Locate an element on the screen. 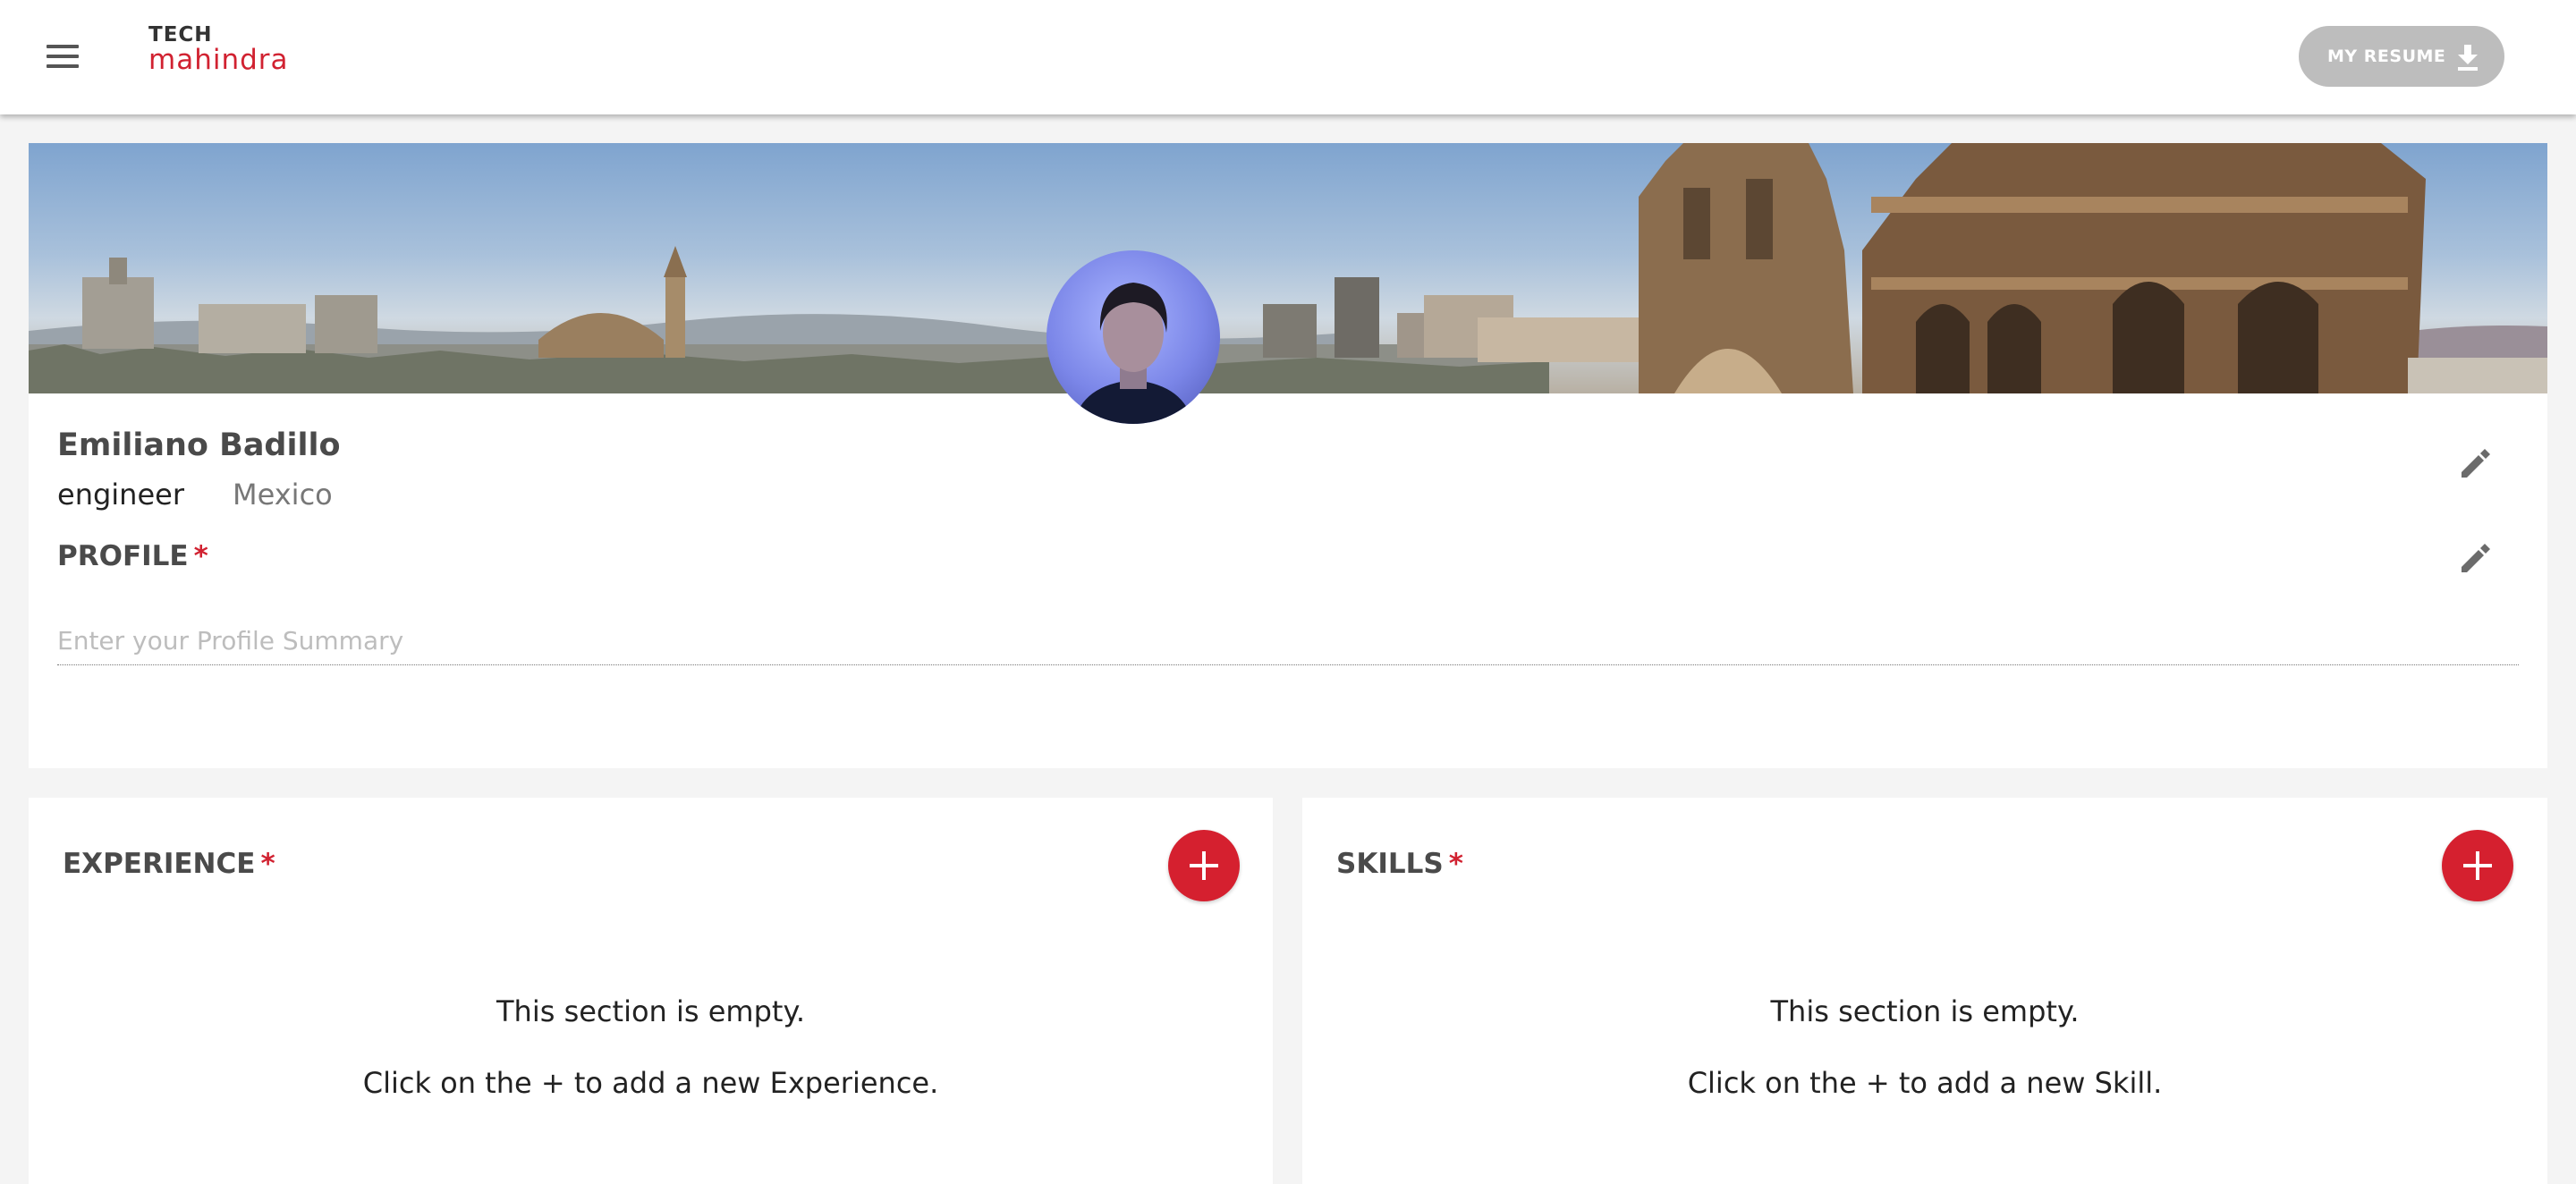 This screenshot has height=1184, width=2576. experience-empty-hint: Click on the + to add a new Experience. is located at coordinates (650, 1083).